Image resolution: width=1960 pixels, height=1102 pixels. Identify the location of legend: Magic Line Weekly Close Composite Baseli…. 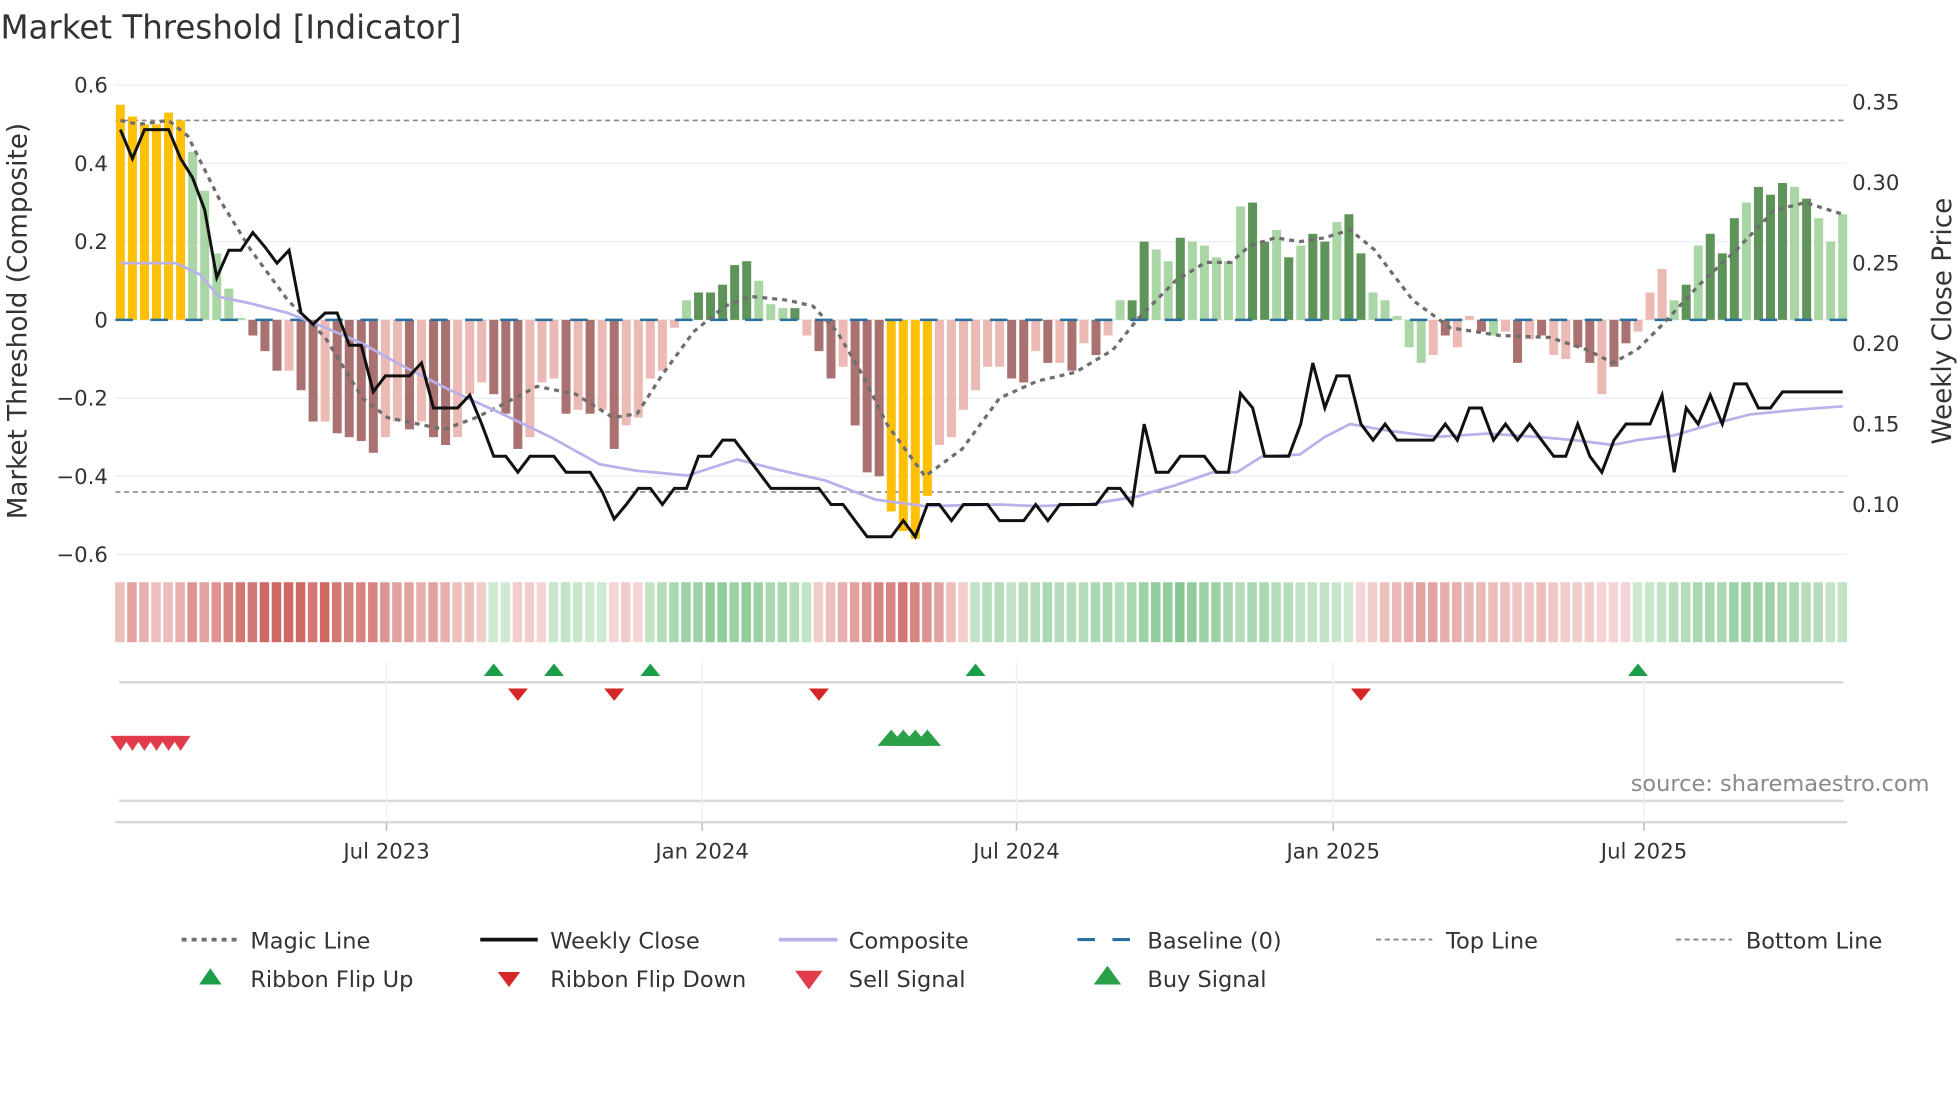
(1031, 960).